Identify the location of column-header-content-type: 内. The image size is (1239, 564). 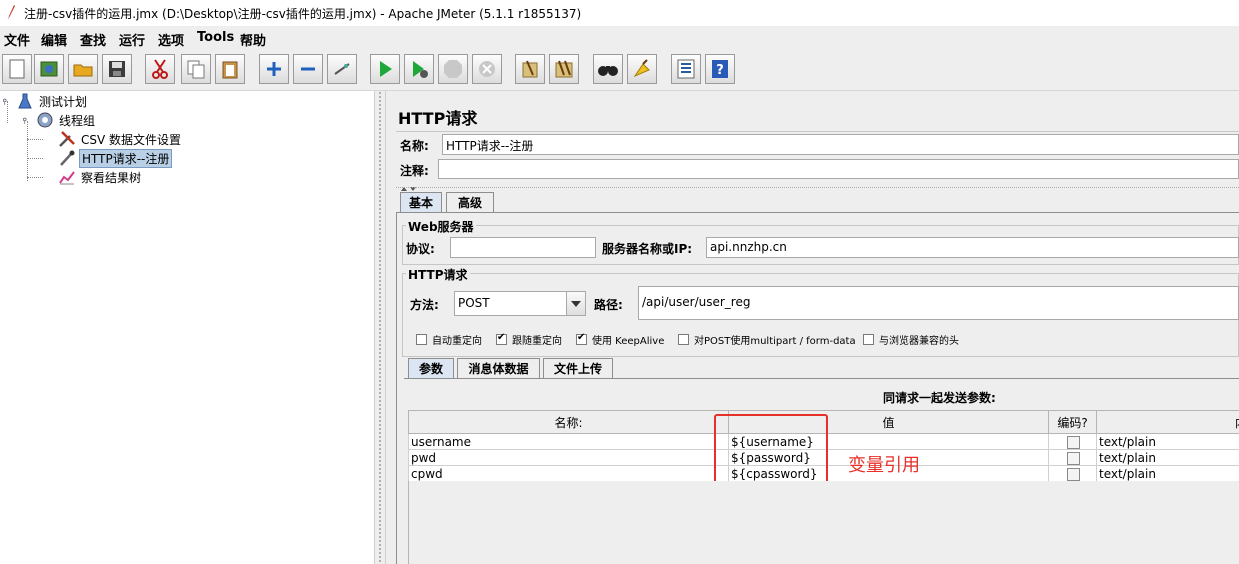
(1167, 422).